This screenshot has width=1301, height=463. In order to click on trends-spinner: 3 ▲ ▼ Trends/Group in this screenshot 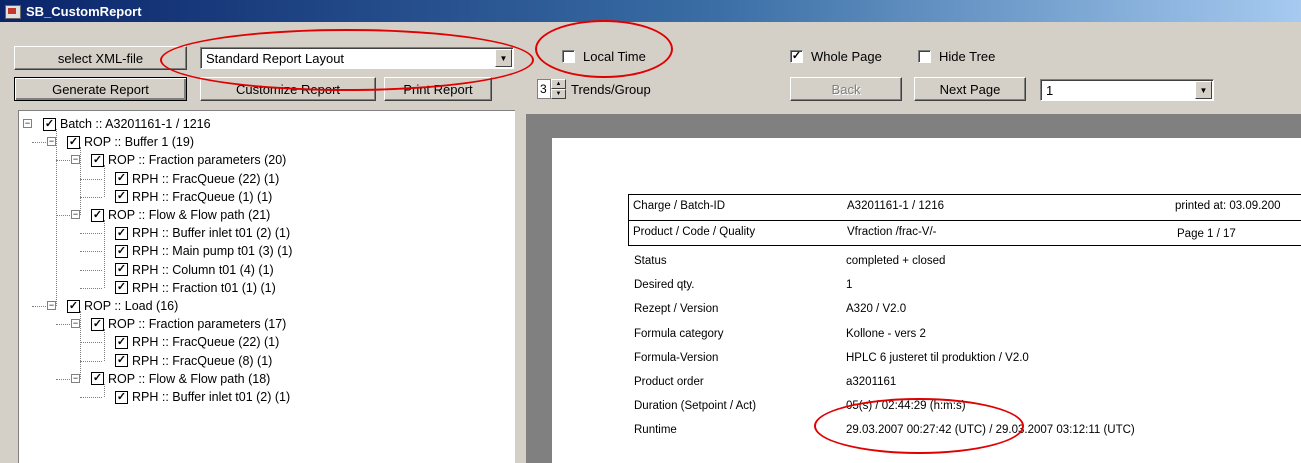, I will do `click(594, 89)`.